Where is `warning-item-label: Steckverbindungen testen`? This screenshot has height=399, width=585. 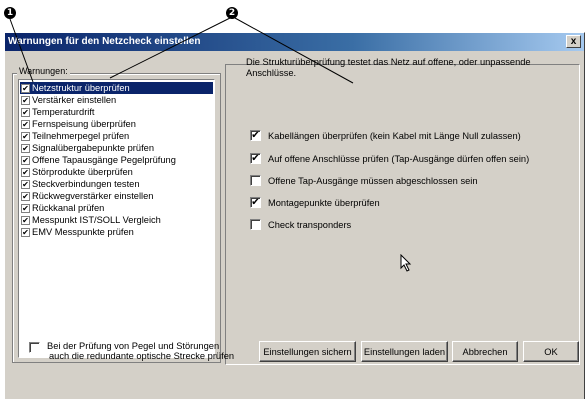 warning-item-label: Steckverbindungen testen is located at coordinates (86, 184).